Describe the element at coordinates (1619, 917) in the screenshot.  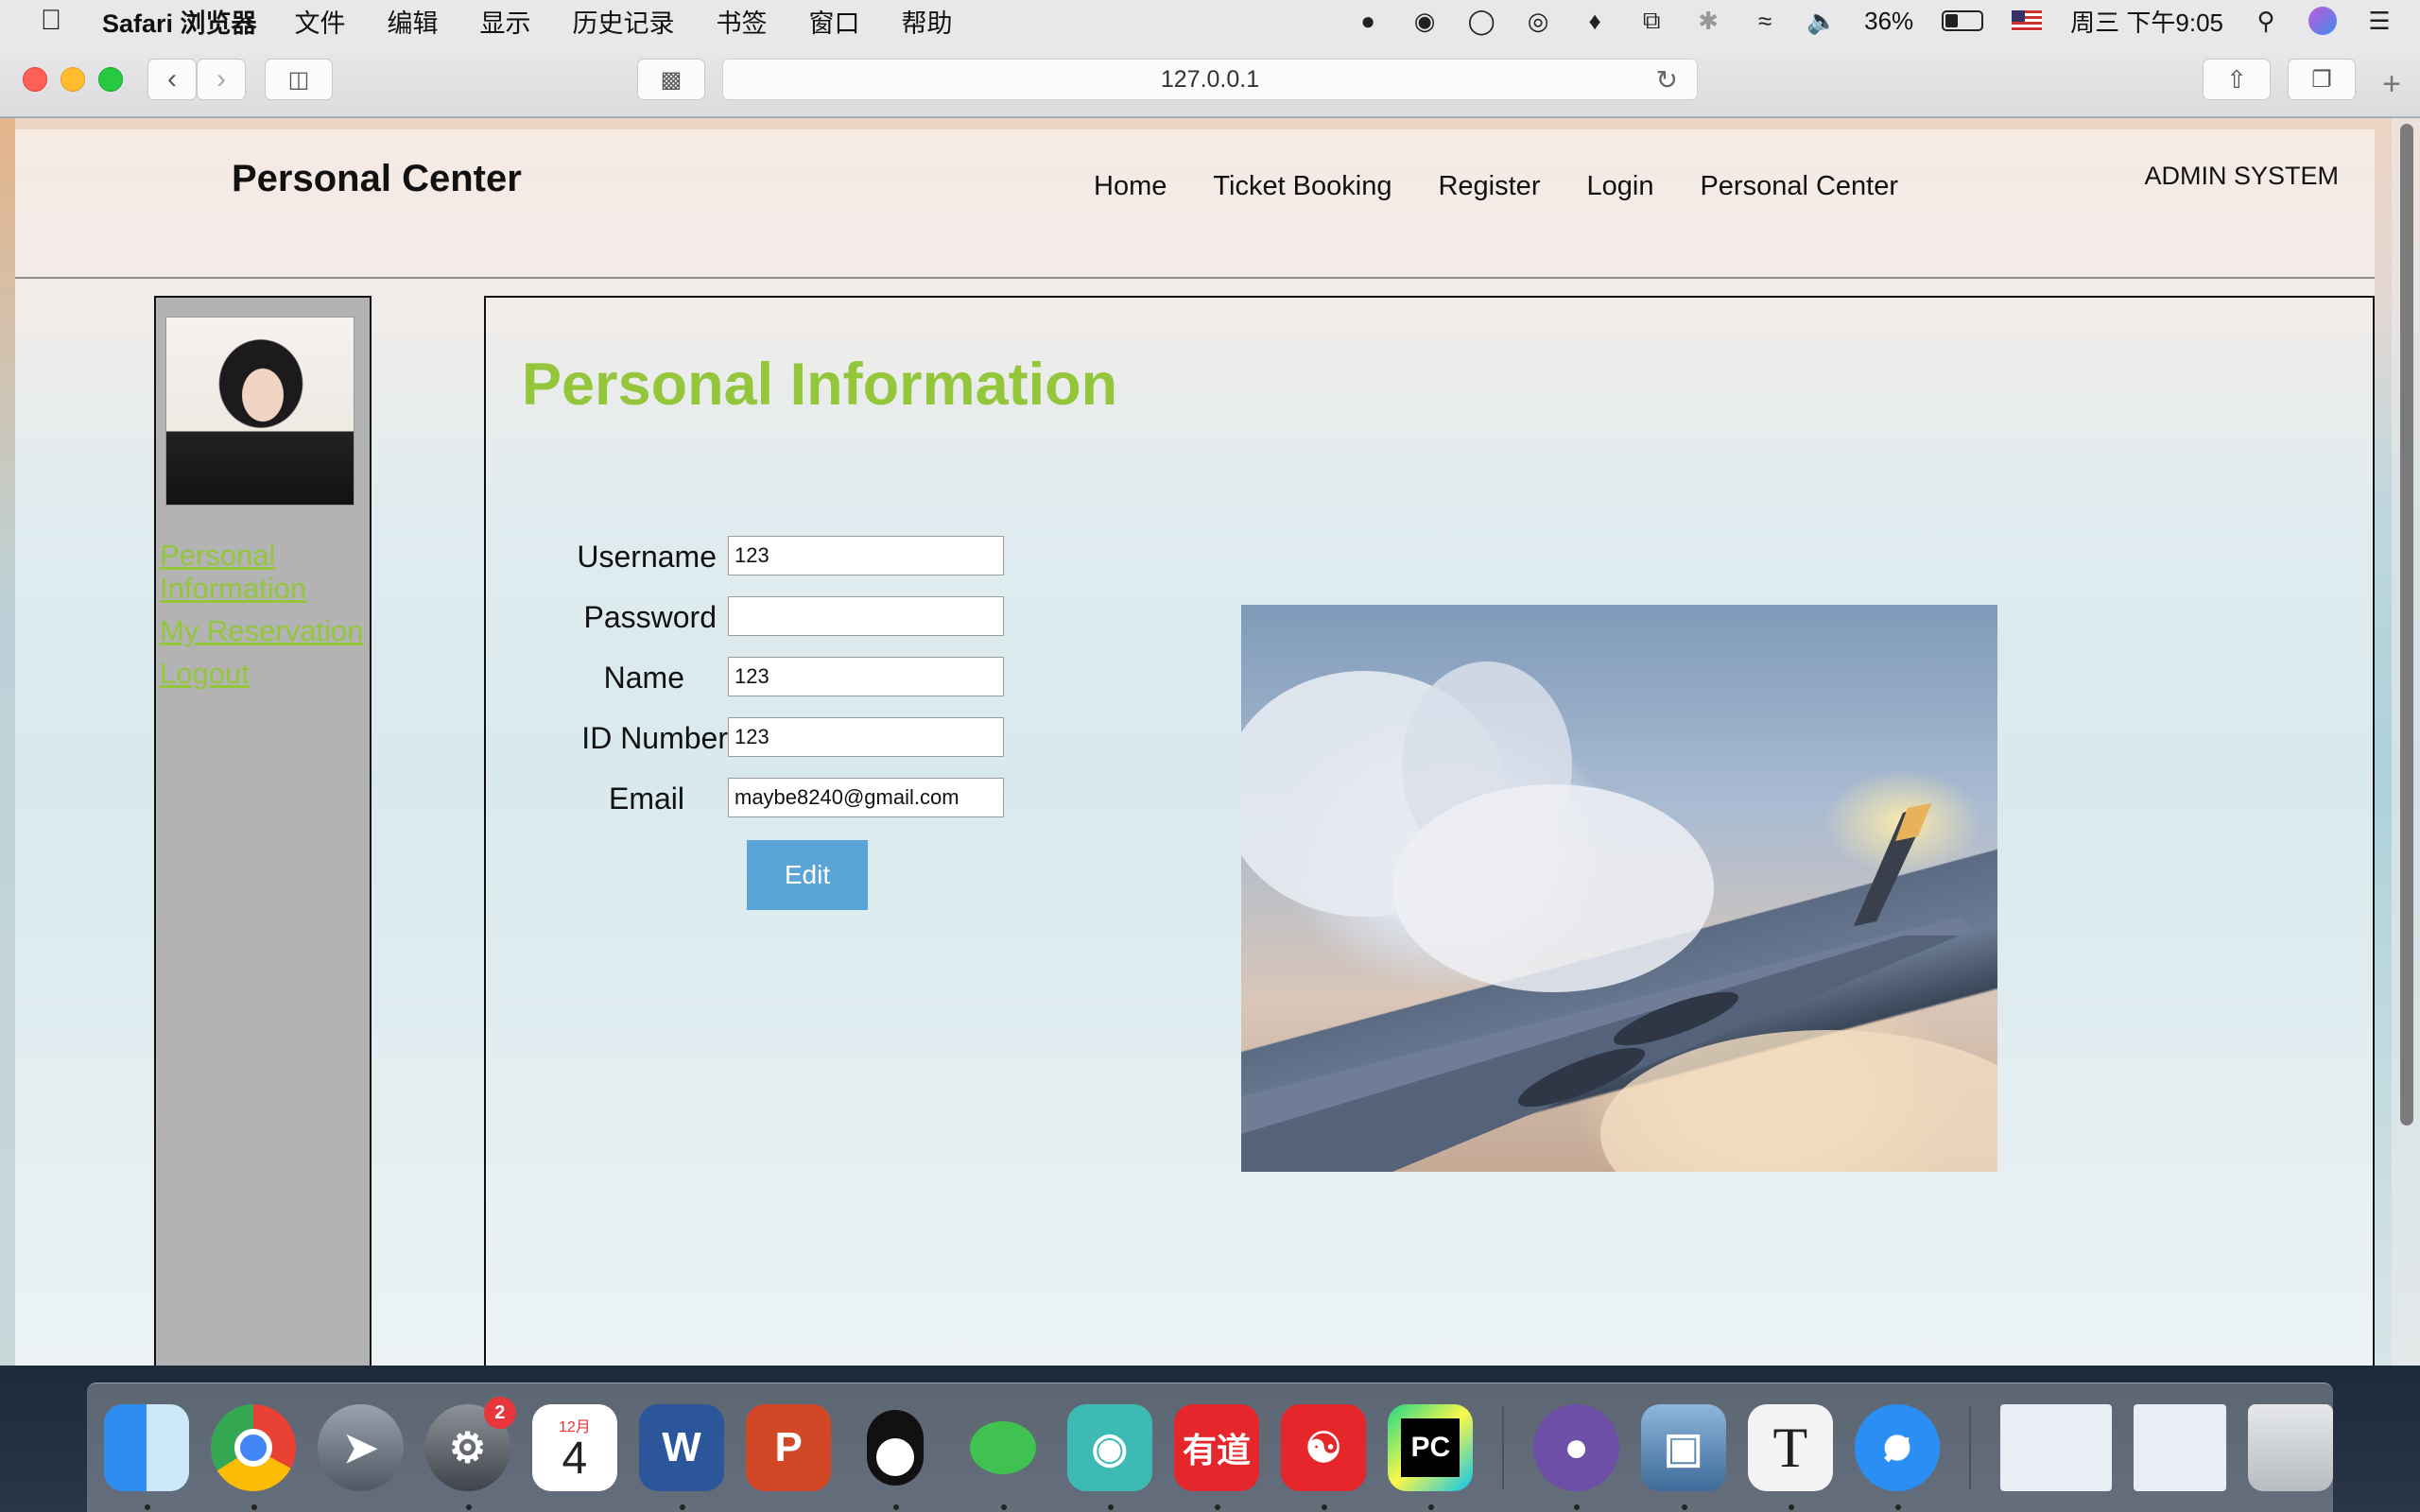
I see `airplane-wing-illustration` at that location.